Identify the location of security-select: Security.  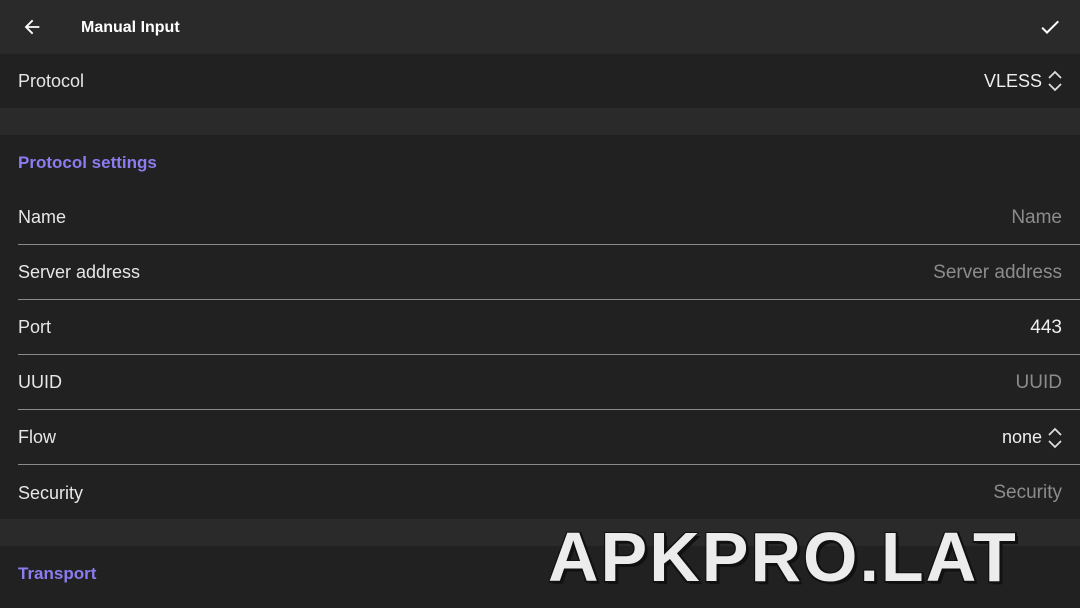
(1027, 493).